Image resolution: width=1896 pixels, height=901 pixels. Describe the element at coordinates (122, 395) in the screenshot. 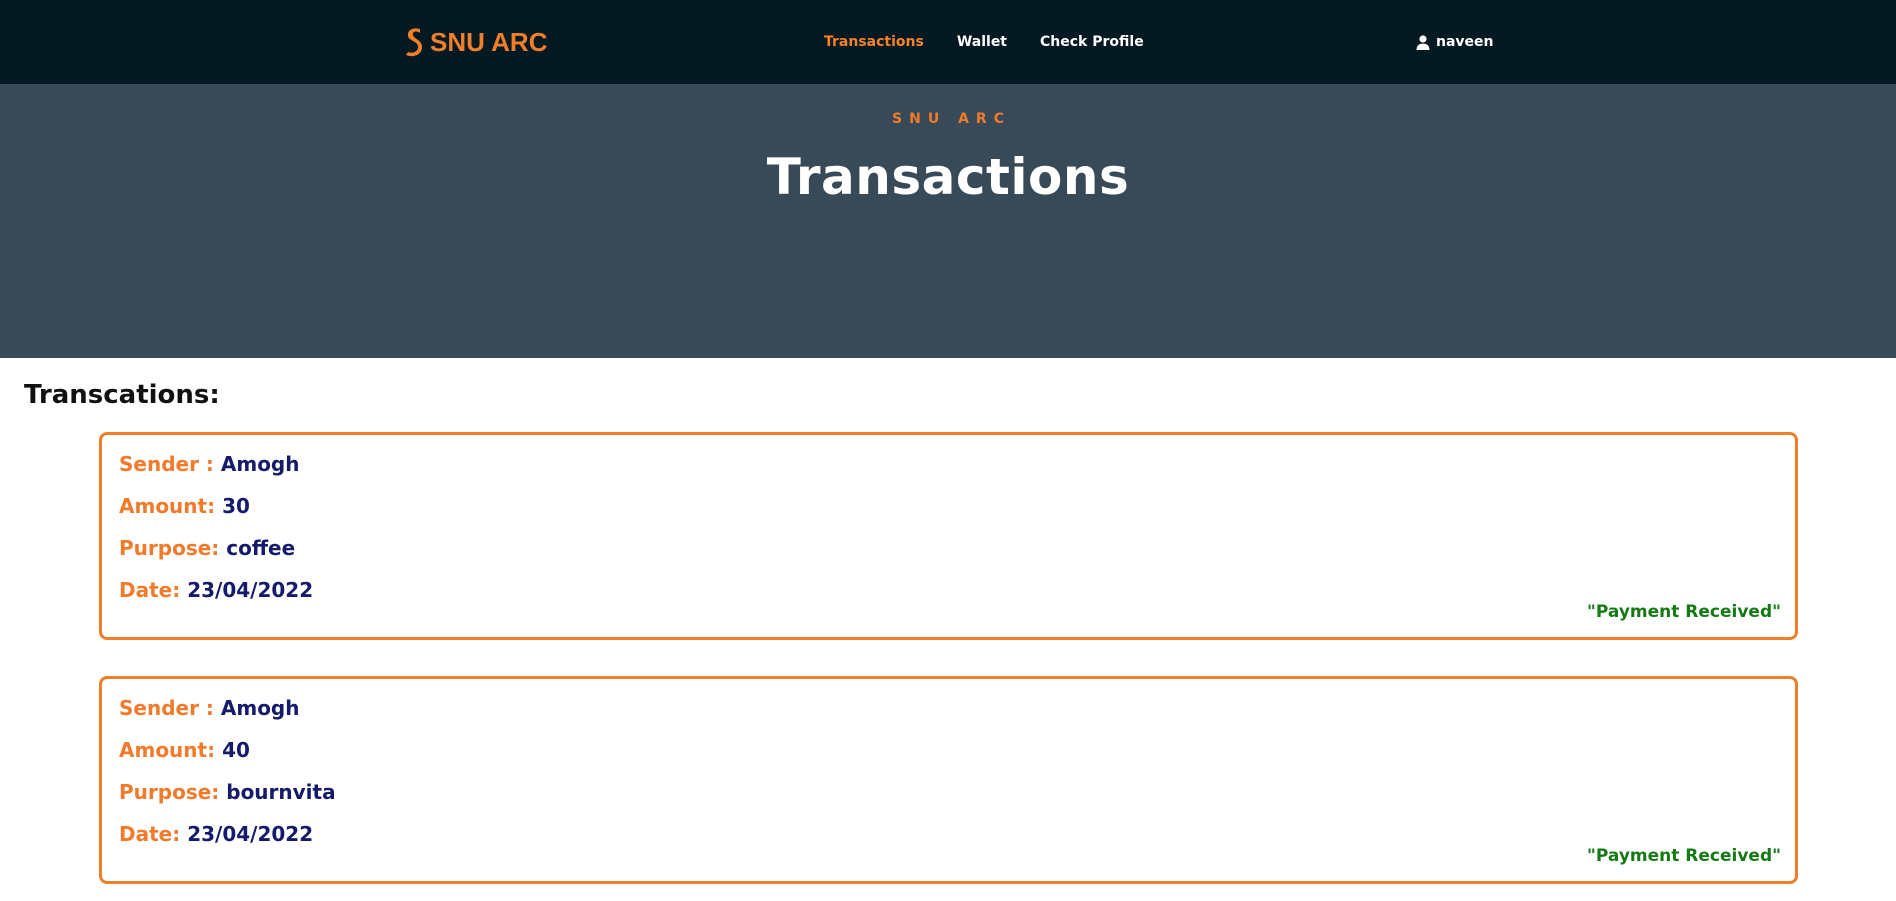

I see `section-title: Transcations:` at that location.